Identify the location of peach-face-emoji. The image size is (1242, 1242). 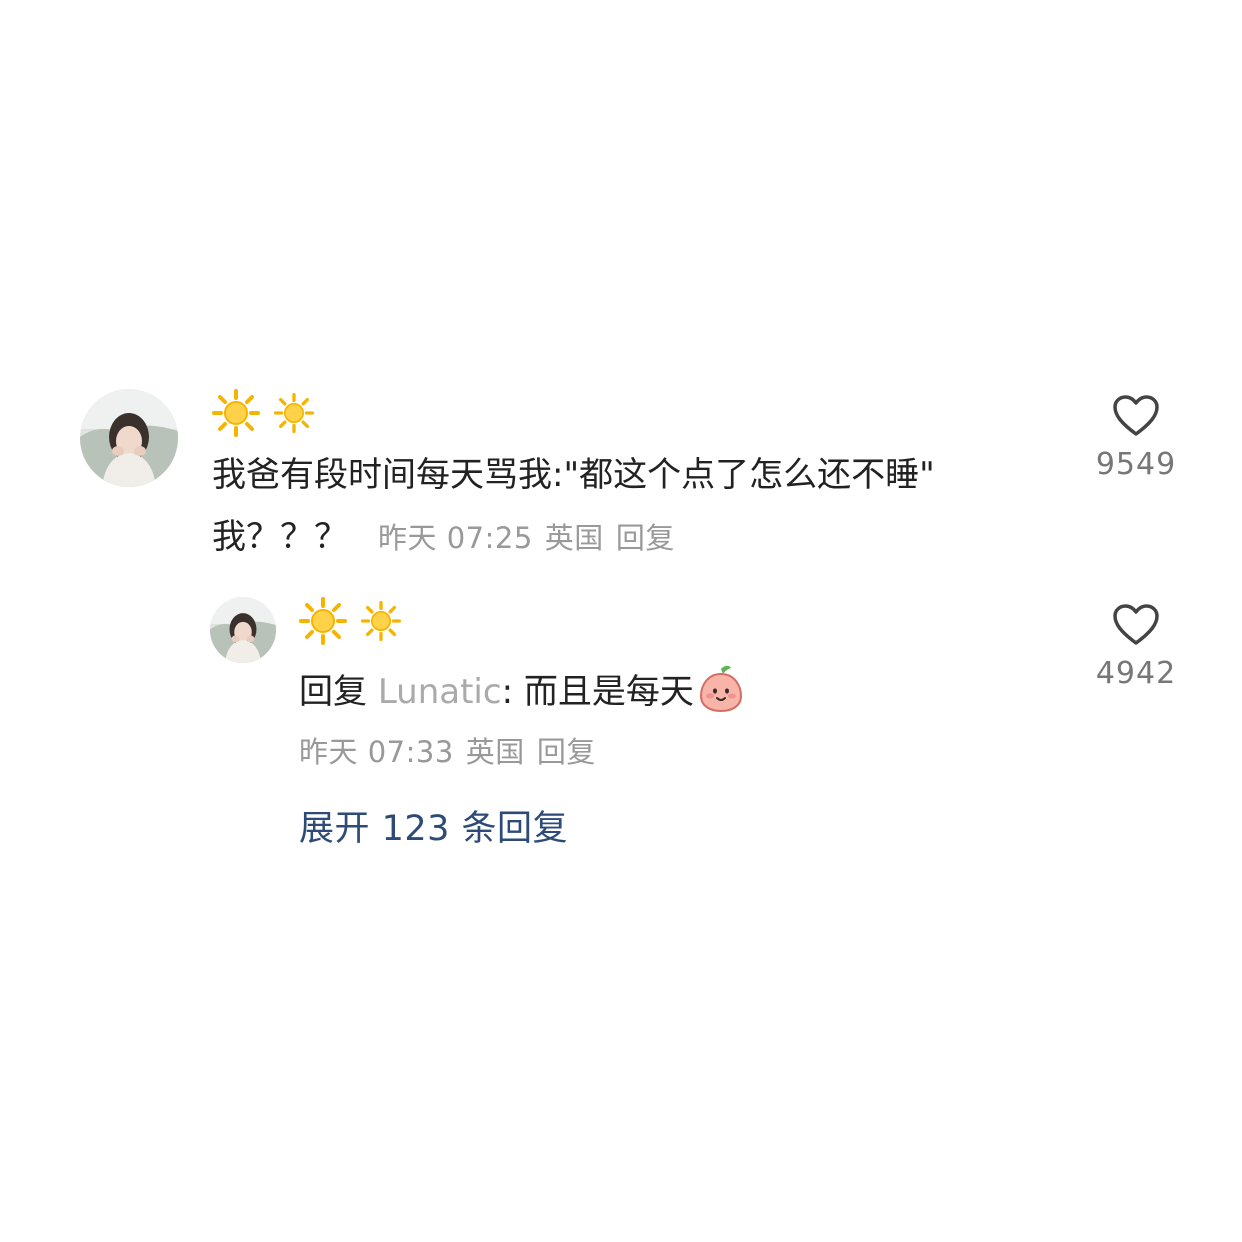
(720, 689).